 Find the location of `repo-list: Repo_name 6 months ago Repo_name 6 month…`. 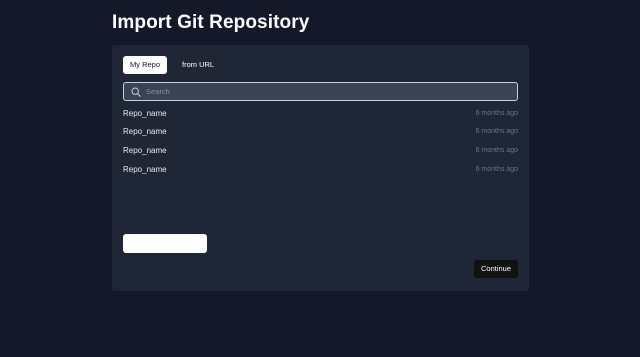

repo-list: Repo_name 6 months ago Repo_name 6 month… is located at coordinates (320, 141).